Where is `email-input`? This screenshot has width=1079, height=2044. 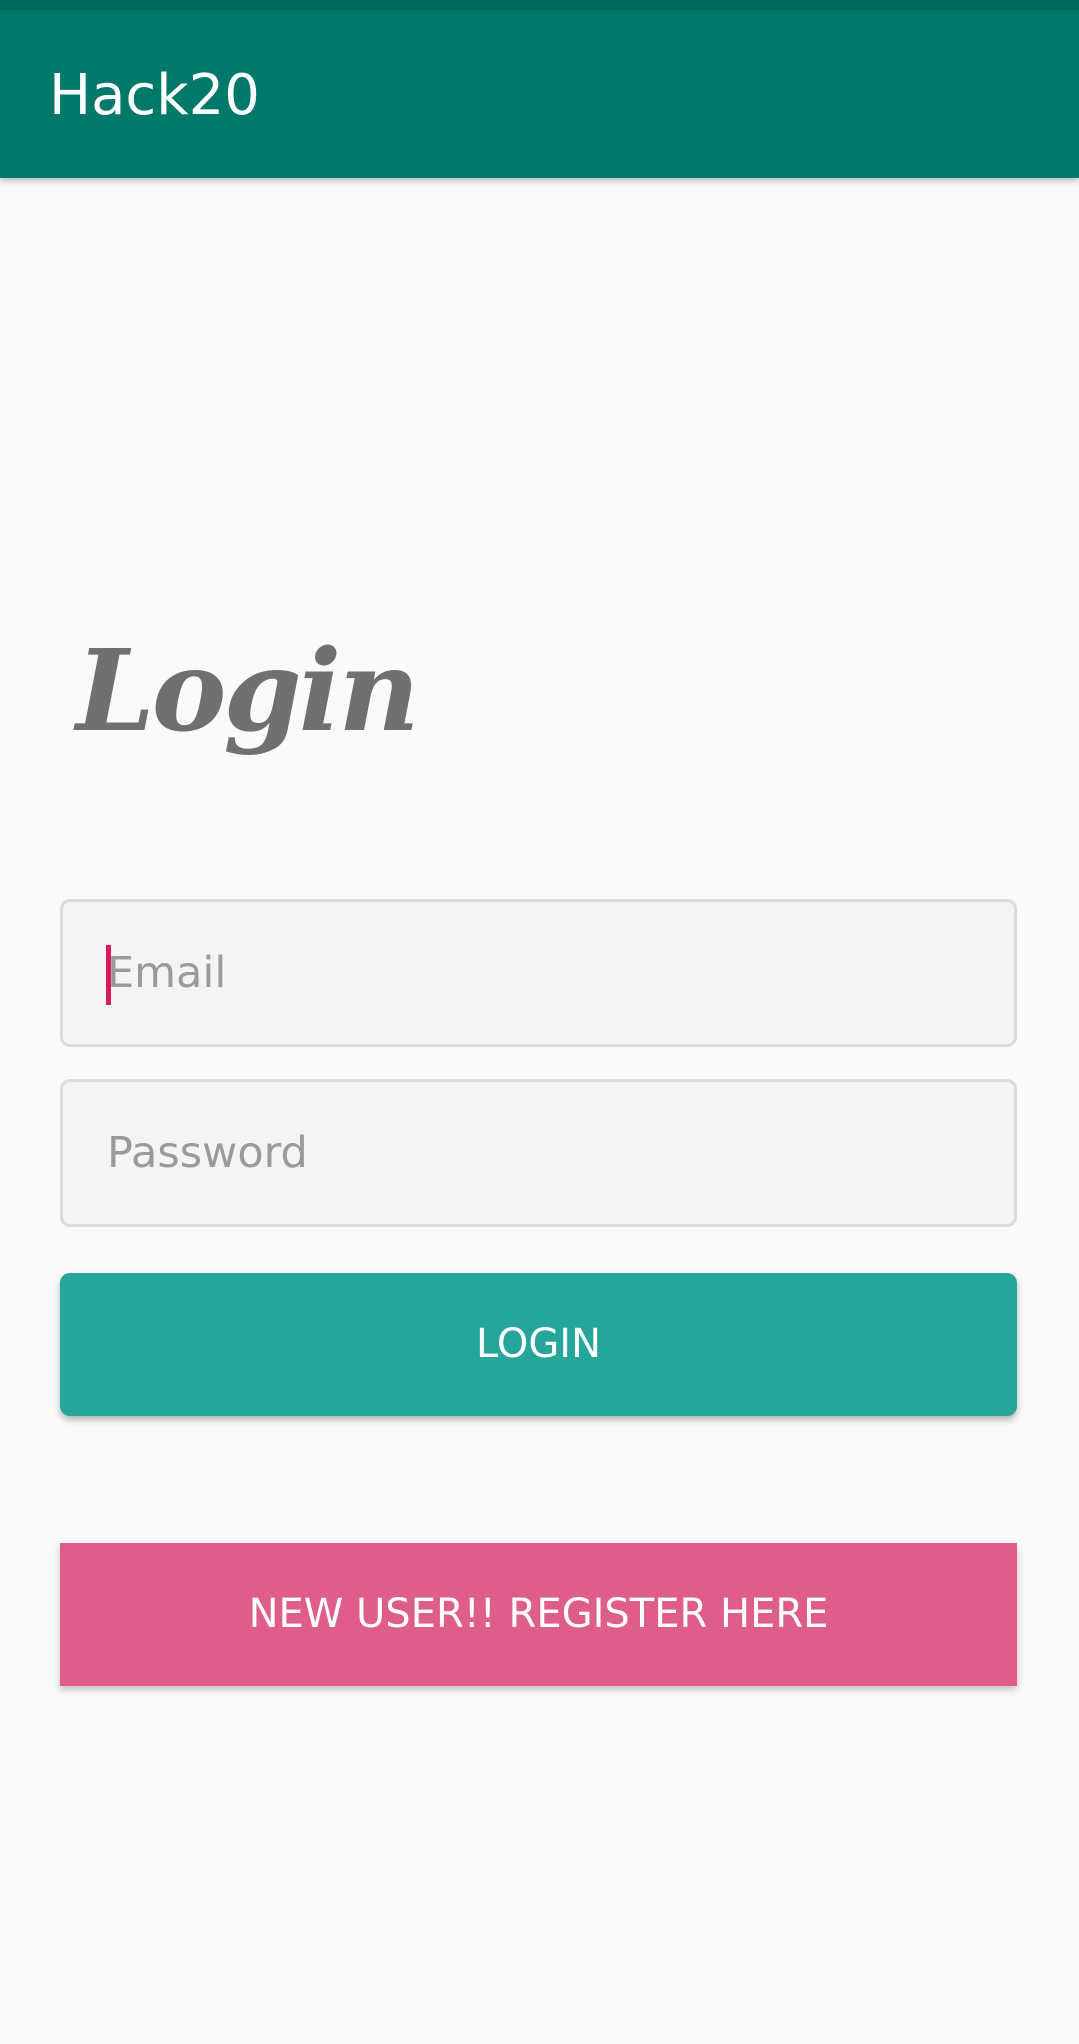
email-input is located at coordinates (538, 973).